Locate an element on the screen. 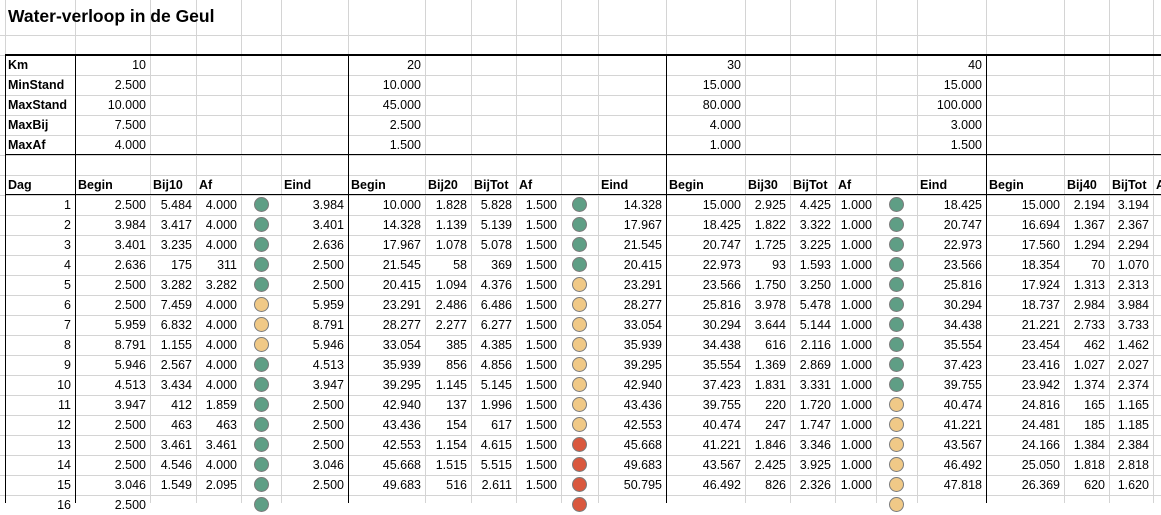 The image size is (1161, 515). data-cell: 175 is located at coordinates (172, 265).